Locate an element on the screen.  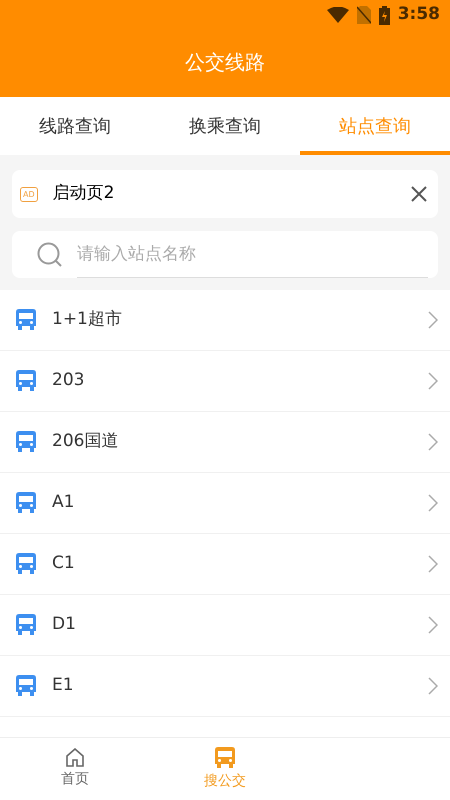
station-name: 203 is located at coordinates (69, 380).